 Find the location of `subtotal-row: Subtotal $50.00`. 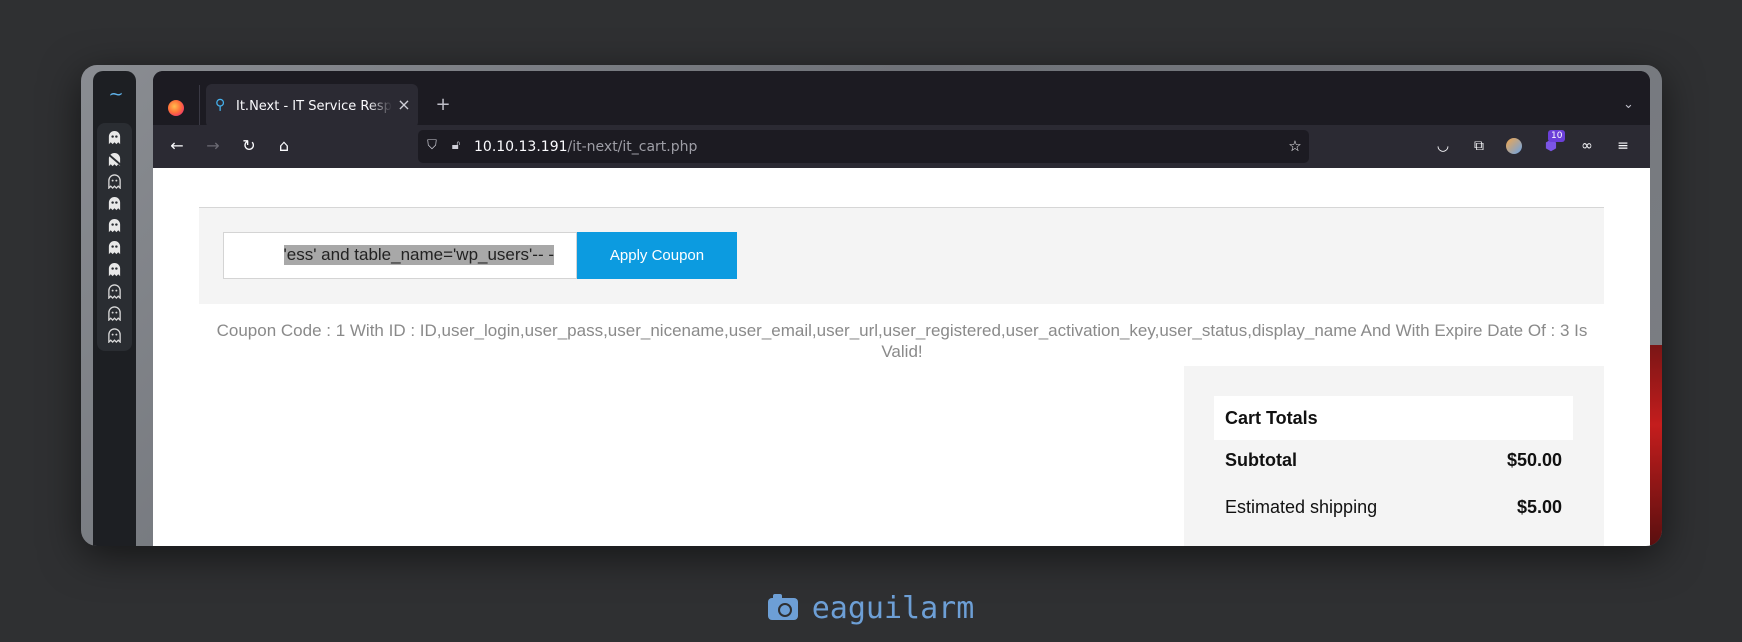

subtotal-row: Subtotal $50.00 is located at coordinates (1393, 460).